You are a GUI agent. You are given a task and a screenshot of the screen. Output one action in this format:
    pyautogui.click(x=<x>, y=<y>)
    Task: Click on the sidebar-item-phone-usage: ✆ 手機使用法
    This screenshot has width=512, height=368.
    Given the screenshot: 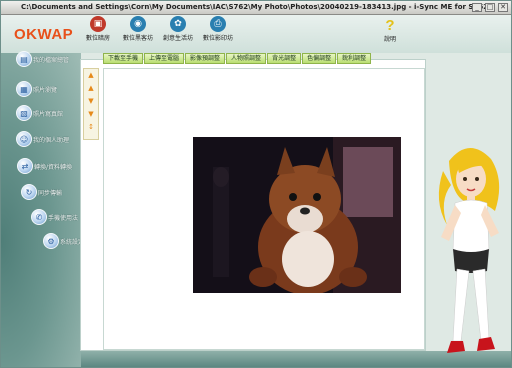 What is the action you would take?
    pyautogui.click(x=54, y=217)
    